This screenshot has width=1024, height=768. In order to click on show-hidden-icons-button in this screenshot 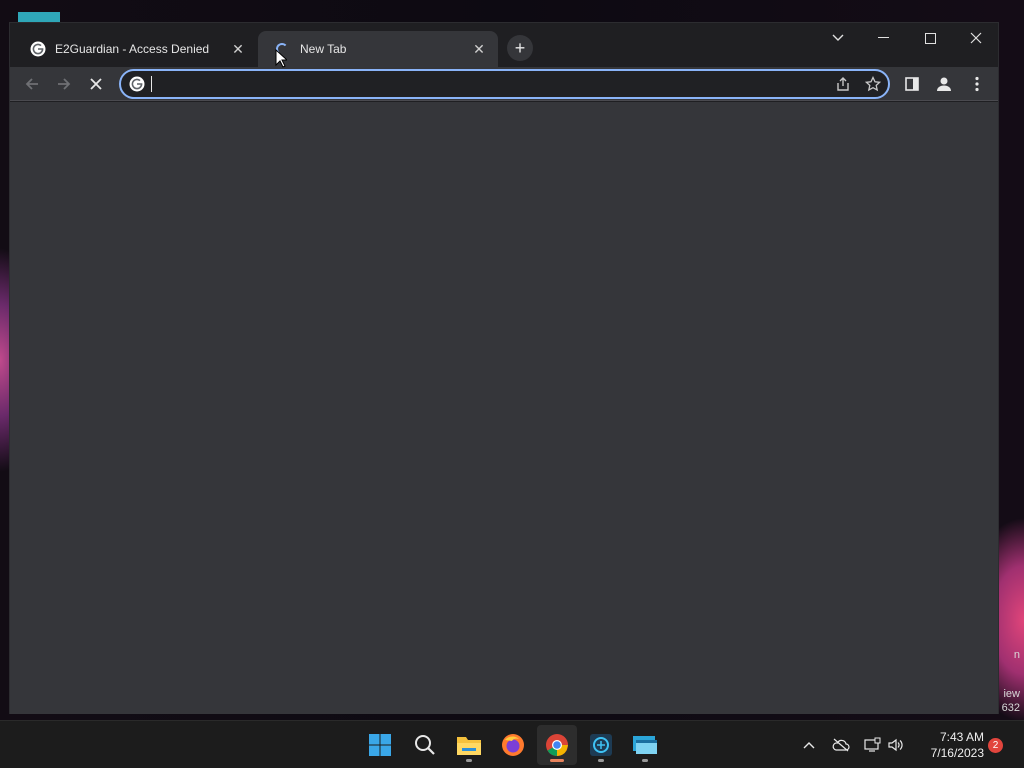, I will do `click(809, 745)`.